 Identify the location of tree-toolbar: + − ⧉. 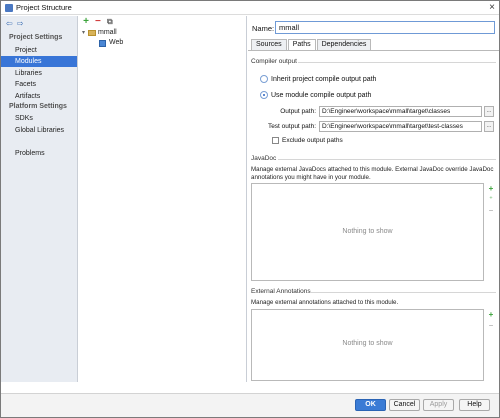
(98, 22).